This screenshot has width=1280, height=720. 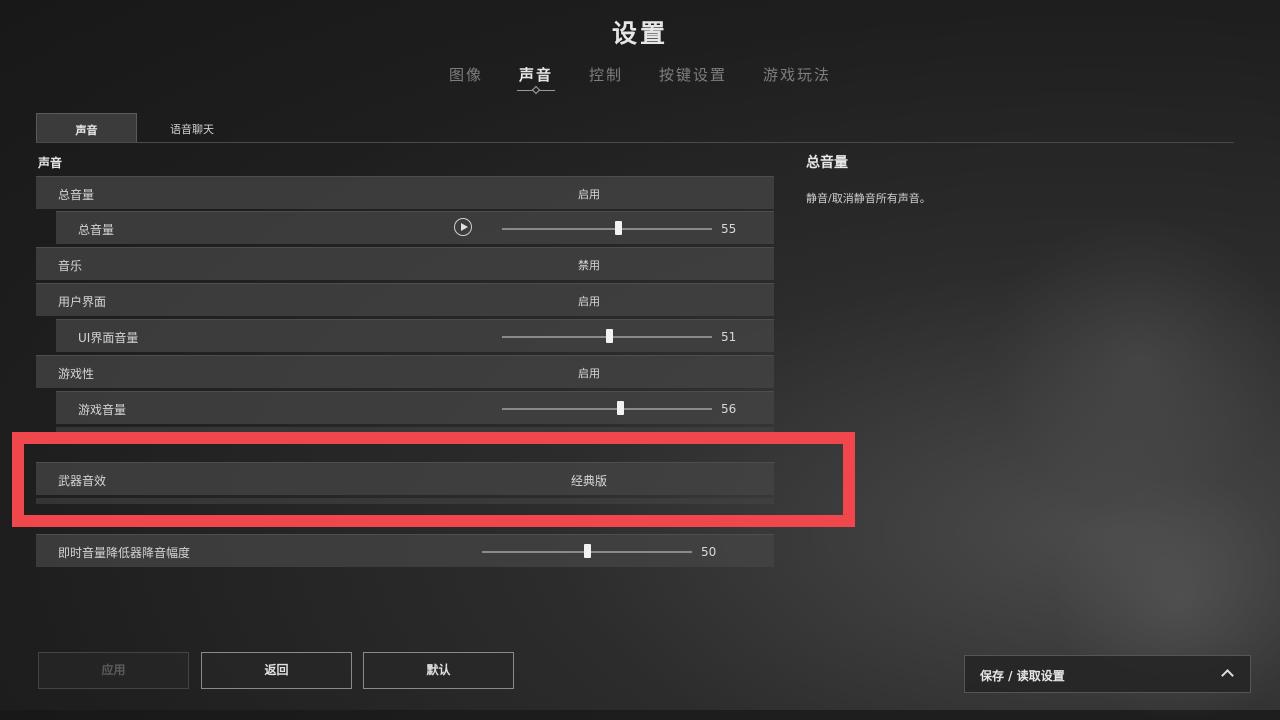 What do you see at coordinates (729, 409) in the screenshot?
I see `slider-value: 56` at bounding box center [729, 409].